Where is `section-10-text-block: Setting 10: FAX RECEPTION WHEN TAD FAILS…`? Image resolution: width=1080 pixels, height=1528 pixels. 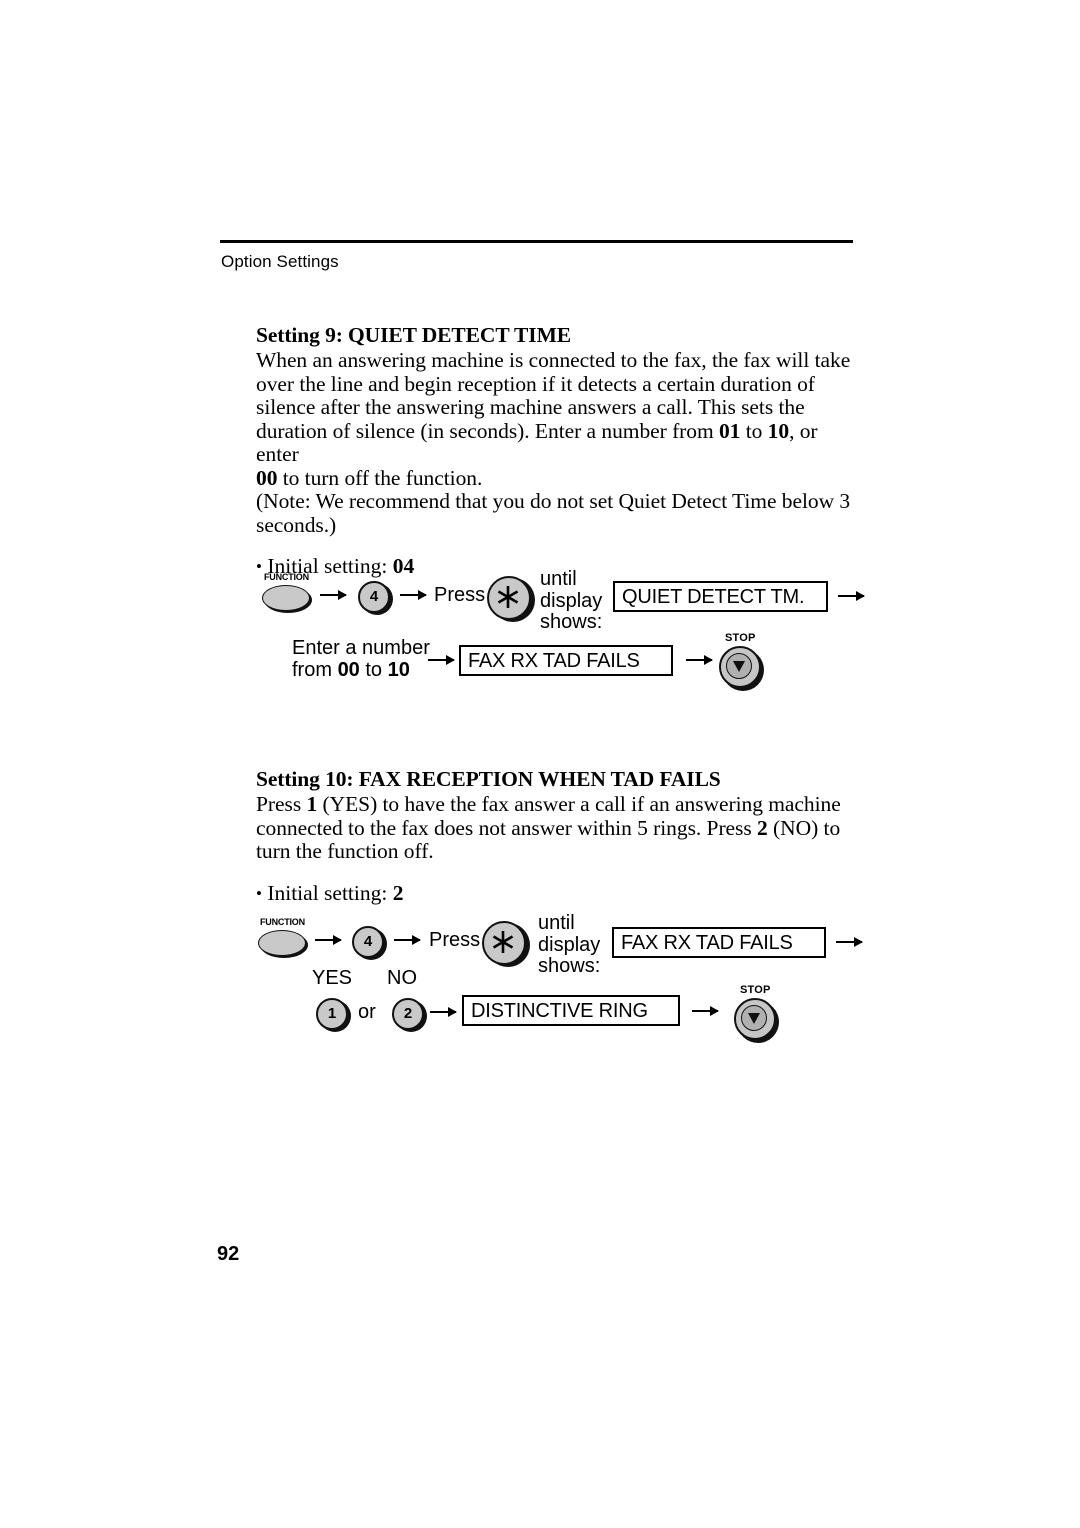 section-10-text-block: Setting 10: FAX RECEPTION WHEN TAD FAILS… is located at coordinates (556, 835).